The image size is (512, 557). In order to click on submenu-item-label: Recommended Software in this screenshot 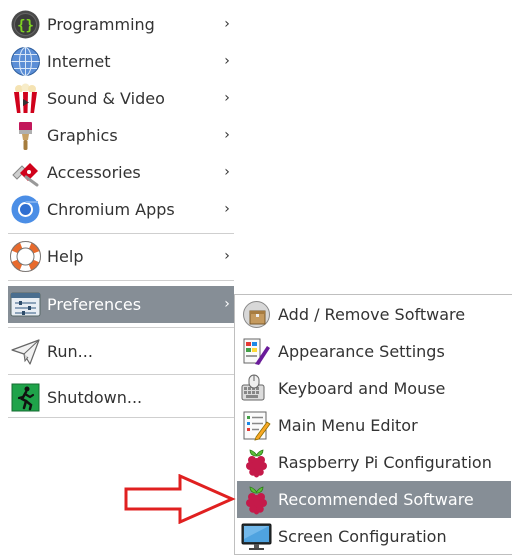, I will do `click(376, 499)`.